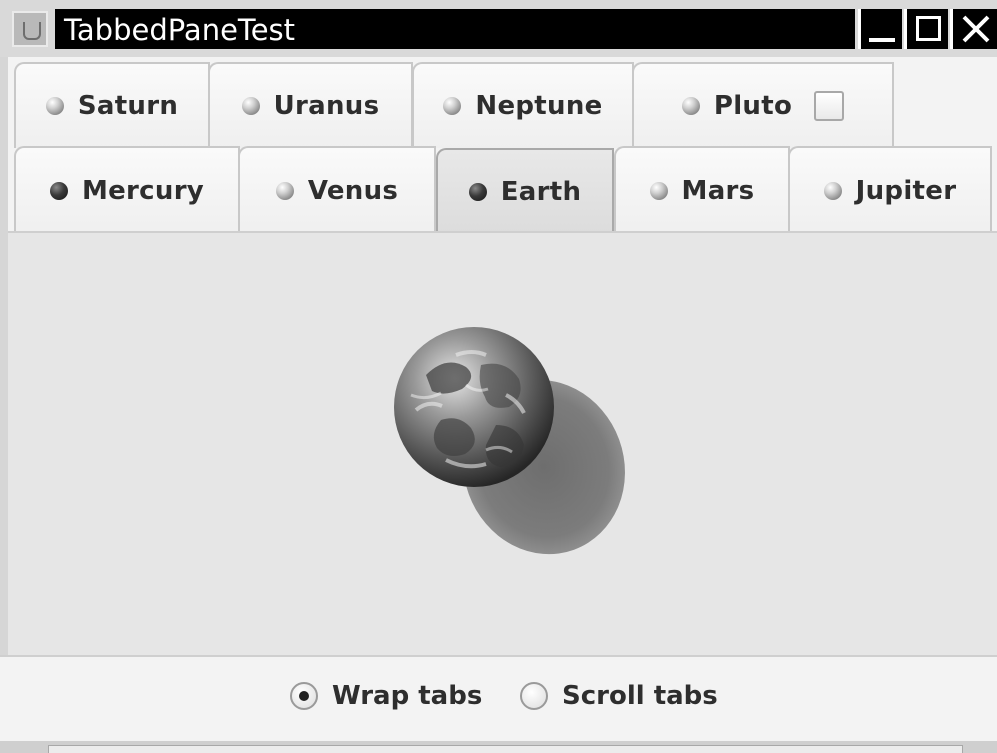 This screenshot has width=997, height=753. Describe the element at coordinates (906, 191) in the screenshot. I see `tab-label: Jupiter` at that location.